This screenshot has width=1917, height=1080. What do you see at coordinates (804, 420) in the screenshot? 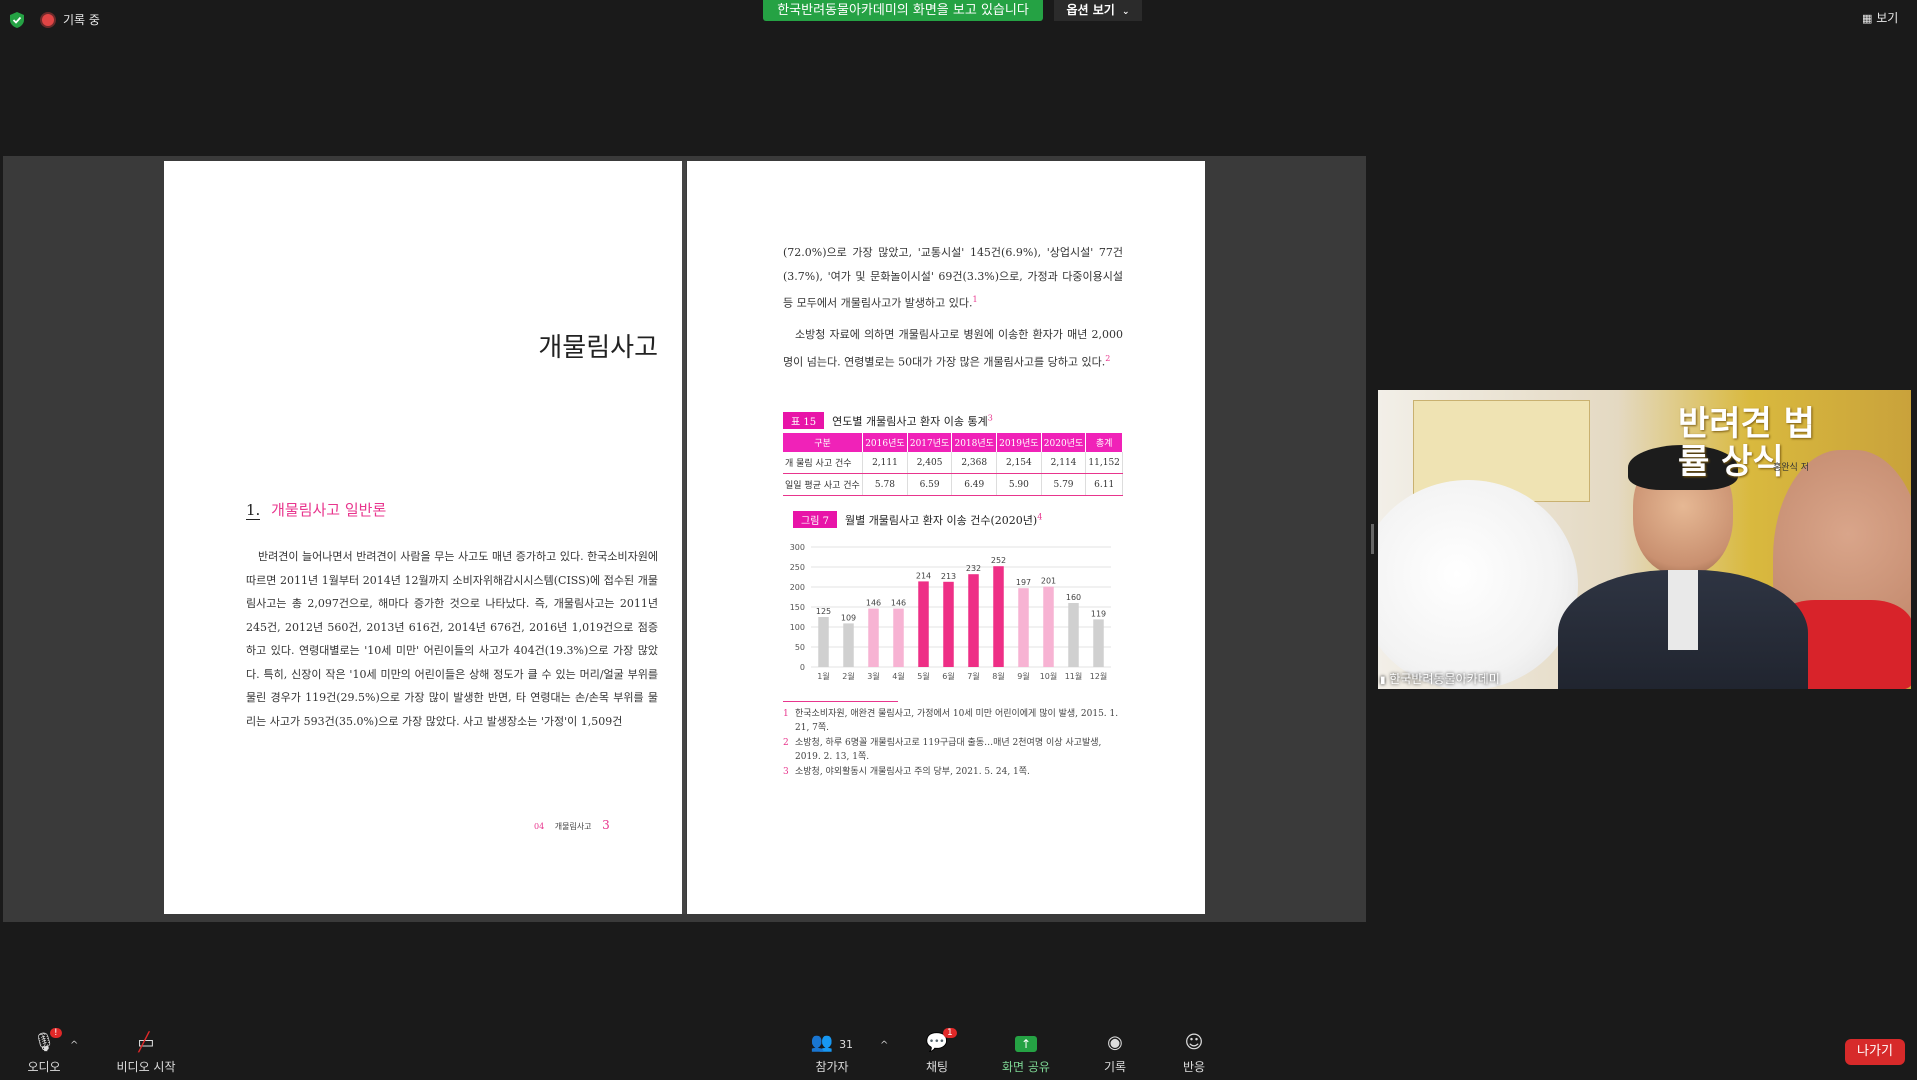
I see `table-tag: 표 15` at bounding box center [804, 420].